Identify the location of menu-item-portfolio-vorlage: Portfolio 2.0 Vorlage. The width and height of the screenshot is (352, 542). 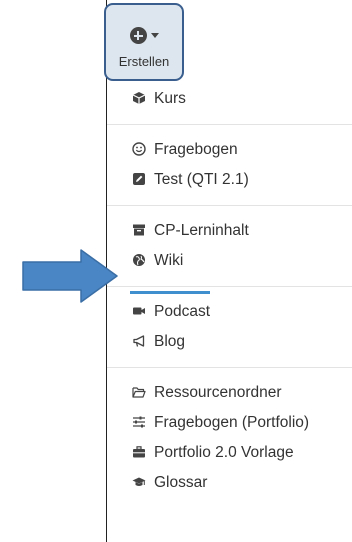
(229, 453).